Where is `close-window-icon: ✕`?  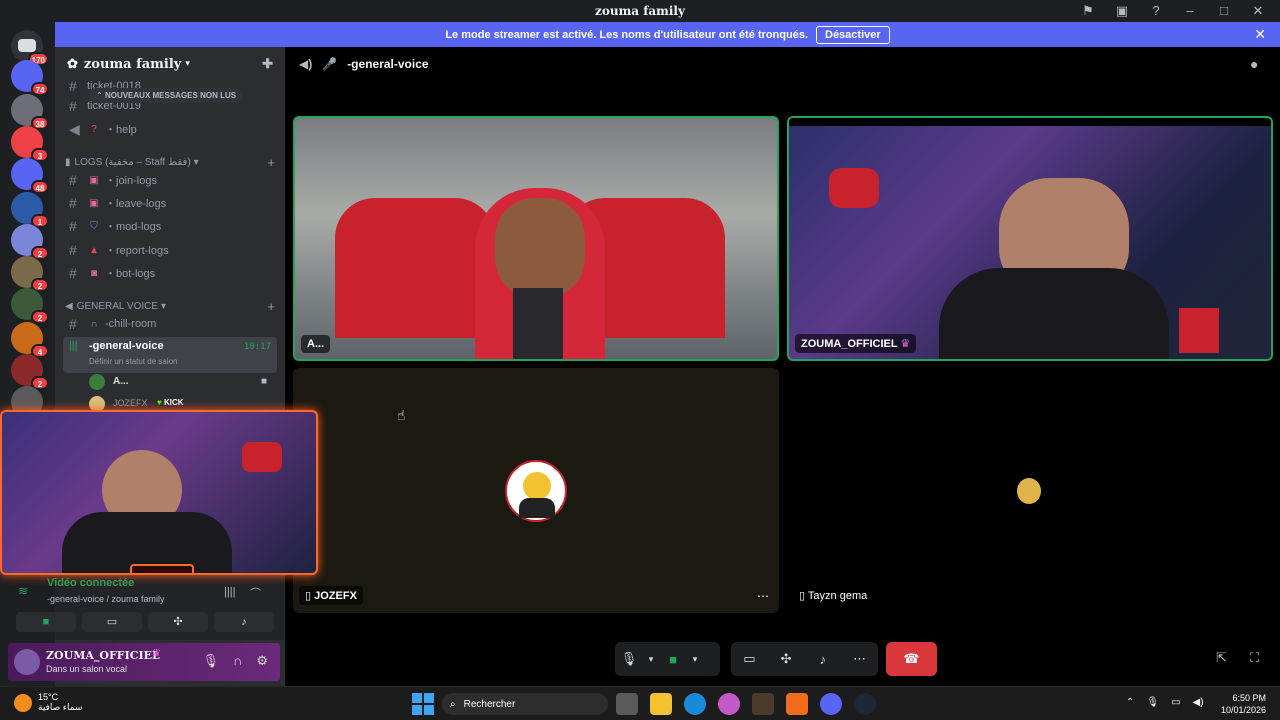
close-window-icon: ✕ is located at coordinates (1258, 11).